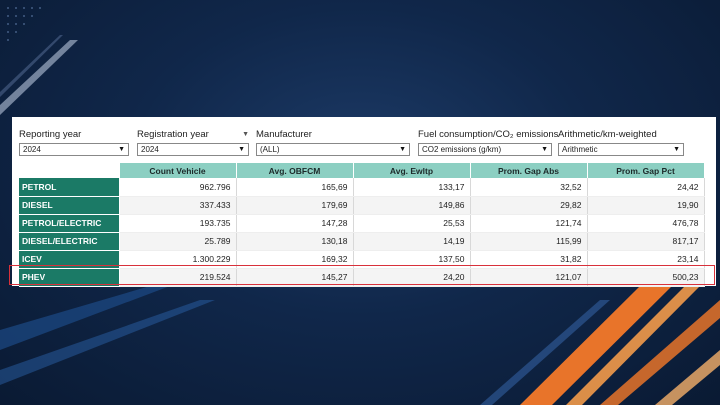 Image resolution: width=720 pixels, height=405 pixels. What do you see at coordinates (529, 223) in the screenshot?
I see `table-cell: 121,74` at bounding box center [529, 223].